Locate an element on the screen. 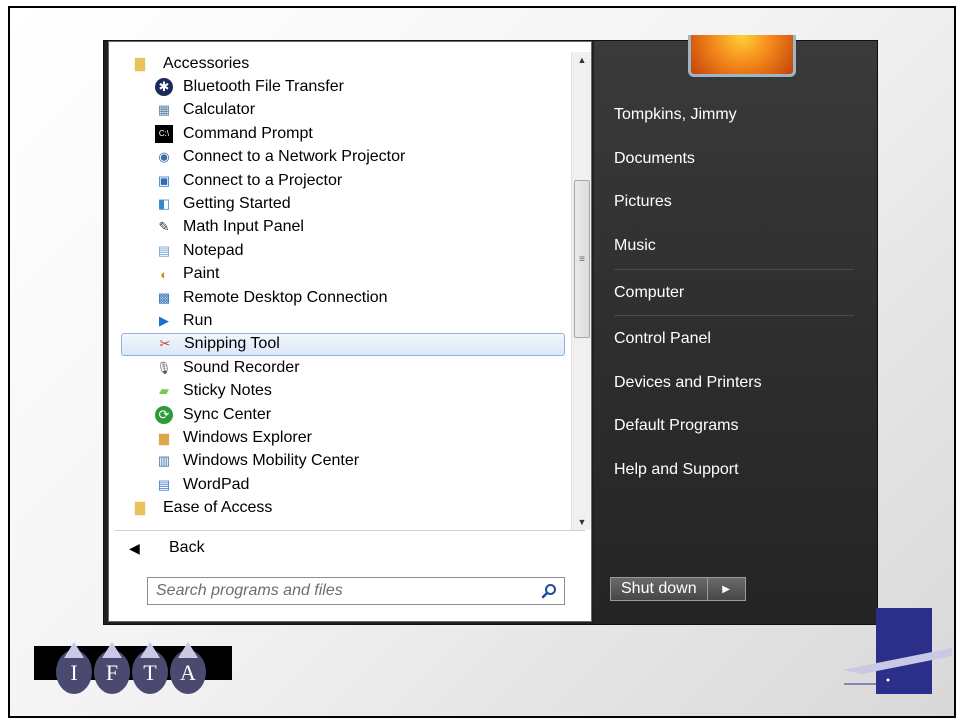 This screenshot has height=723, width=960. program-label: Ease of Access is located at coordinates (218, 508).